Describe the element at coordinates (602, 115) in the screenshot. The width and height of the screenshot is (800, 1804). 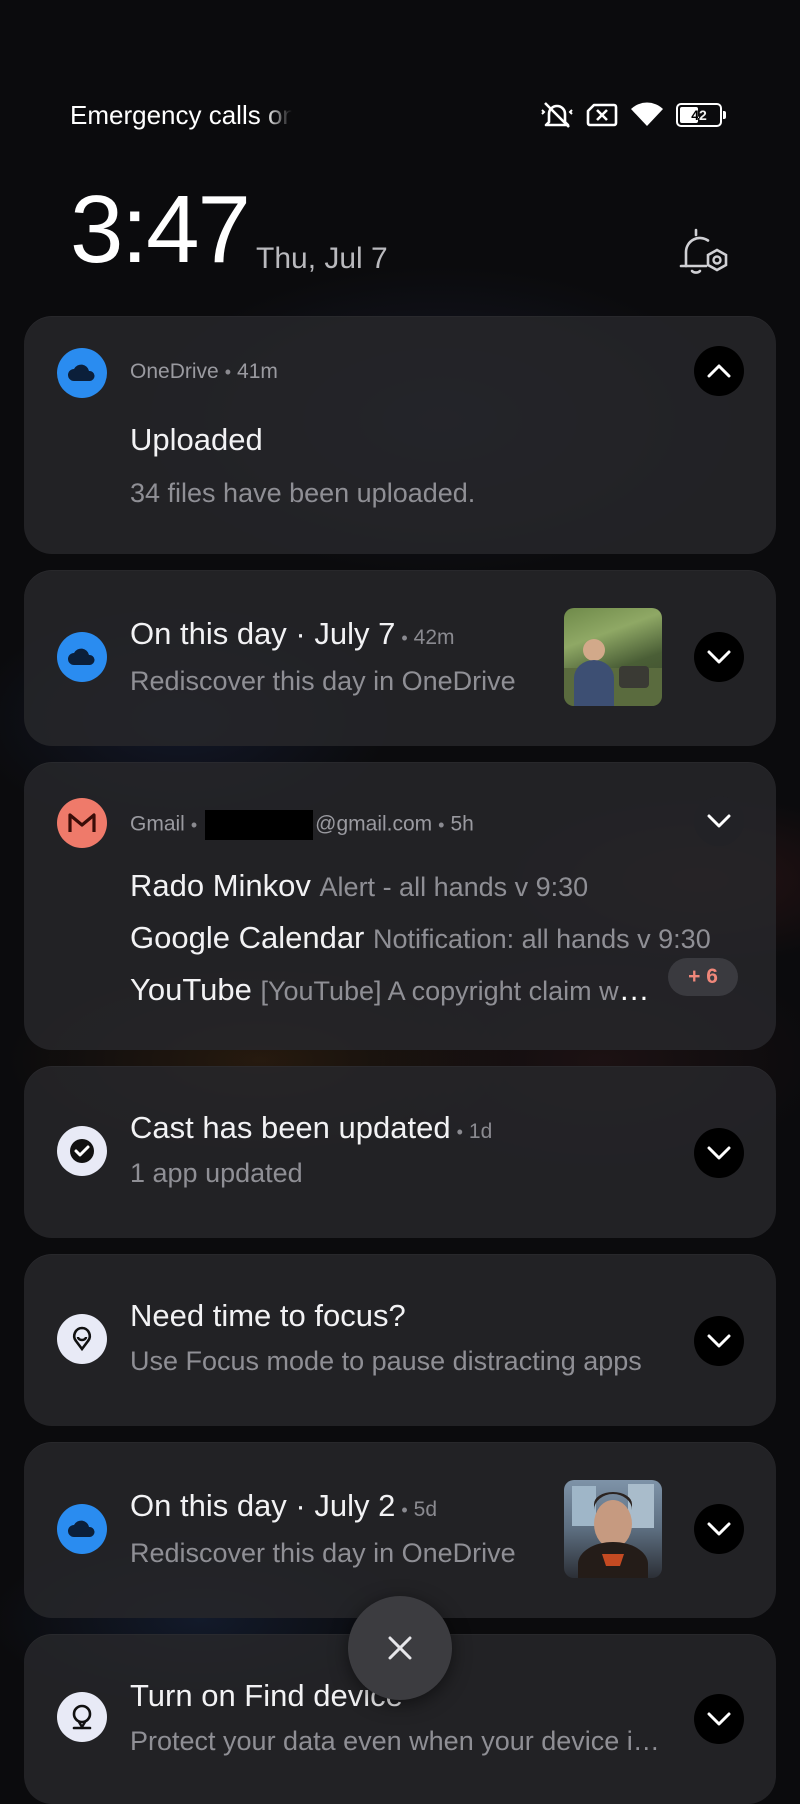
I see `no-sim-icon` at that location.